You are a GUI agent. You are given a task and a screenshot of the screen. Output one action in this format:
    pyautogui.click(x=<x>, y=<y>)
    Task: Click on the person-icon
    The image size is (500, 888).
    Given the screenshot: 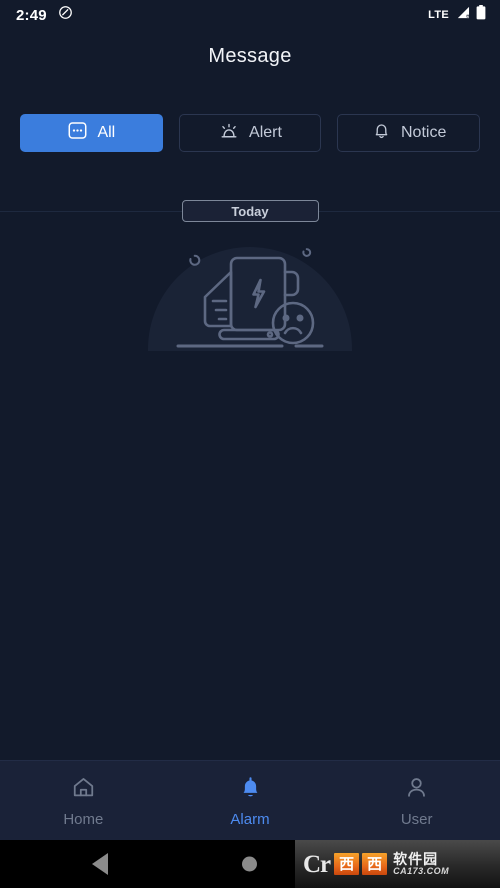 What is the action you would take?
    pyautogui.click(x=416, y=790)
    